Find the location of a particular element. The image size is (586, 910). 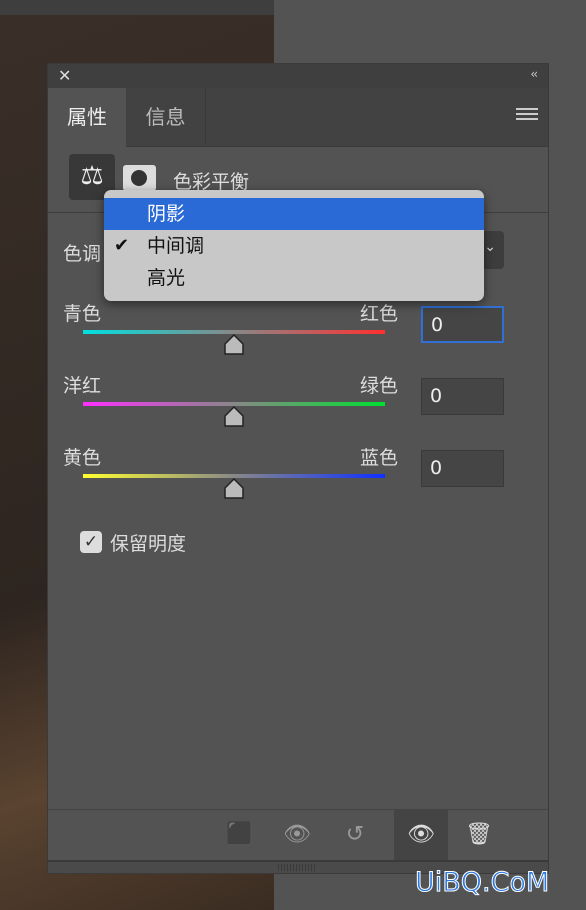

chevron-down-icon: ⌄ is located at coordinates (490, 247).